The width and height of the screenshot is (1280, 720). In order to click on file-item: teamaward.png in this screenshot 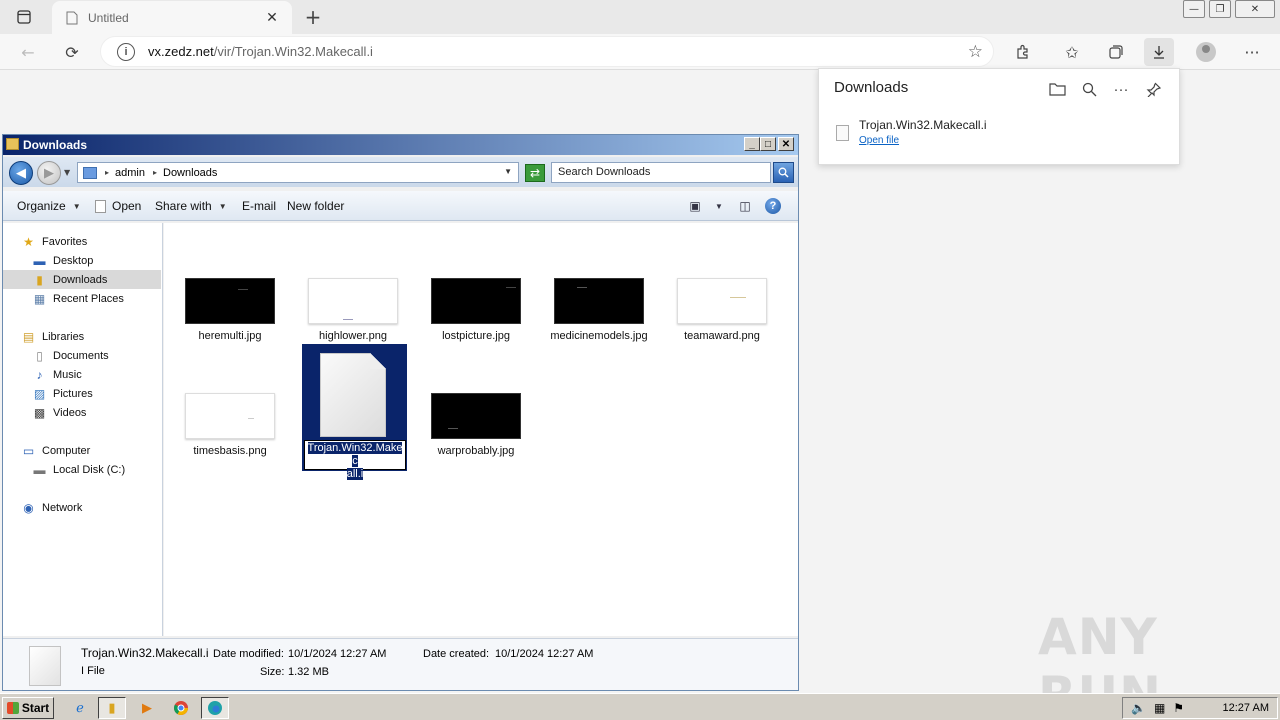, I will do `click(722, 310)`.